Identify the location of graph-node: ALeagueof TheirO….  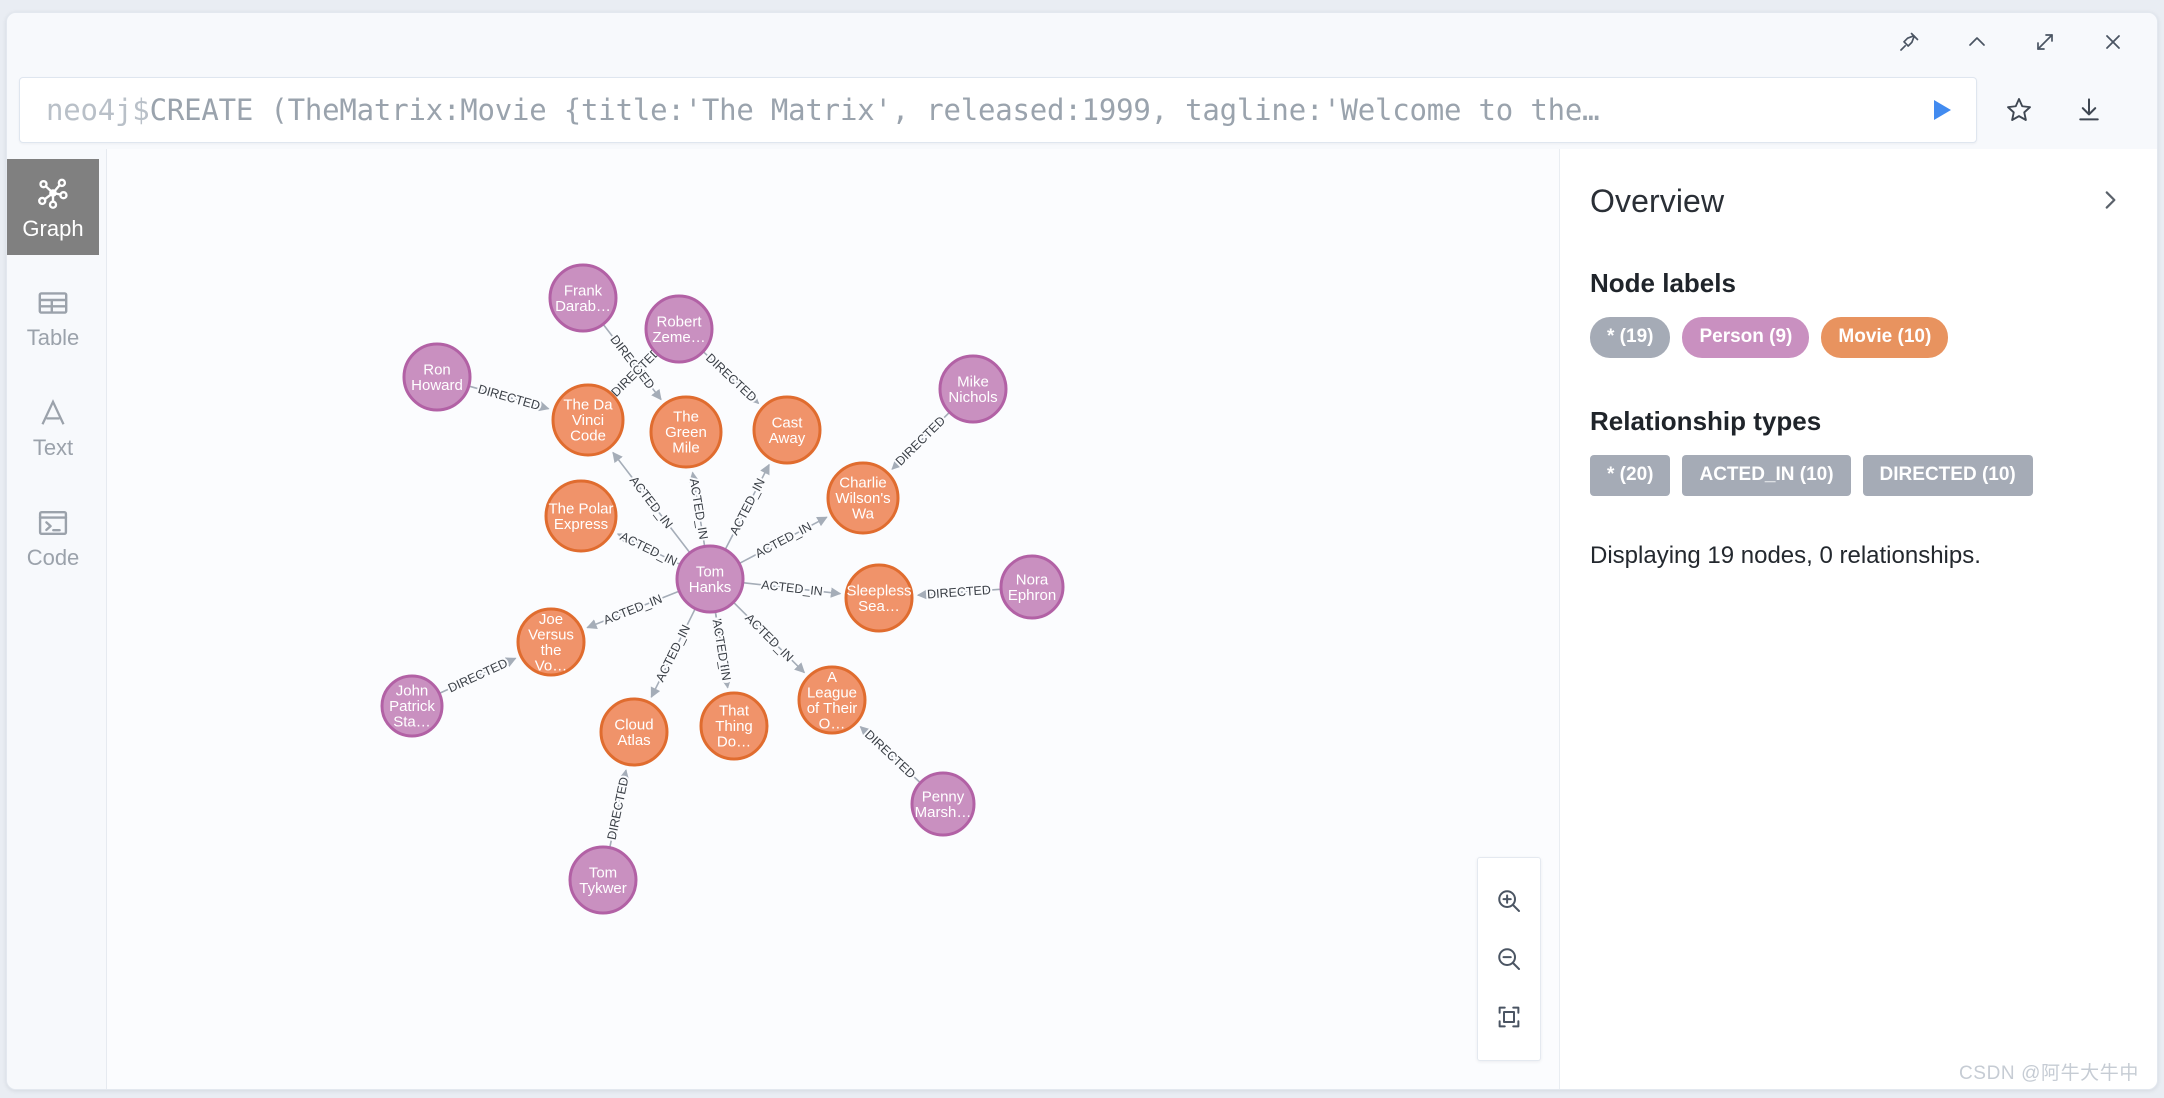
(832, 700).